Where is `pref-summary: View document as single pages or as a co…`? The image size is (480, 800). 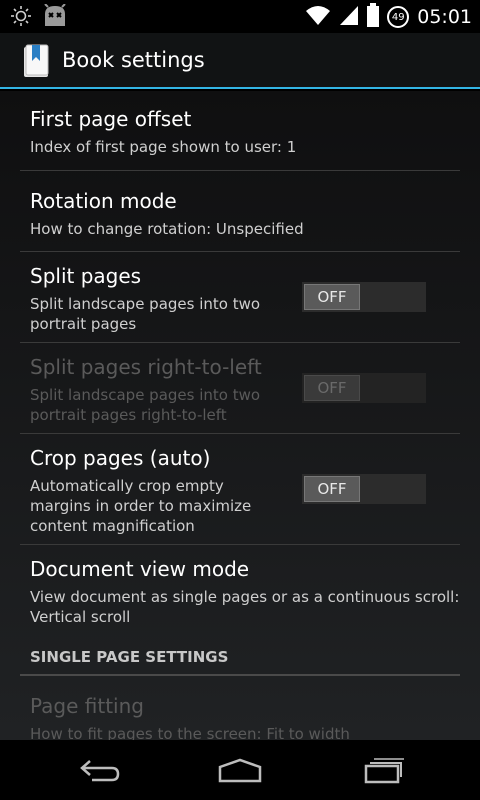 pref-summary: View document as single pages or as a co… is located at coordinates (245, 607).